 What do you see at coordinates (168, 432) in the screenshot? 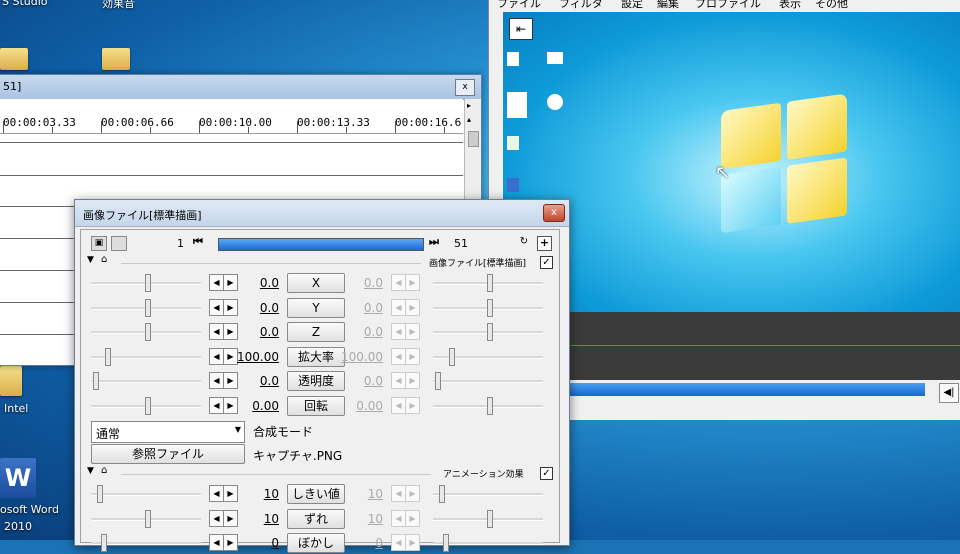
I see `blend-mode-select: 通常 ▼` at bounding box center [168, 432].